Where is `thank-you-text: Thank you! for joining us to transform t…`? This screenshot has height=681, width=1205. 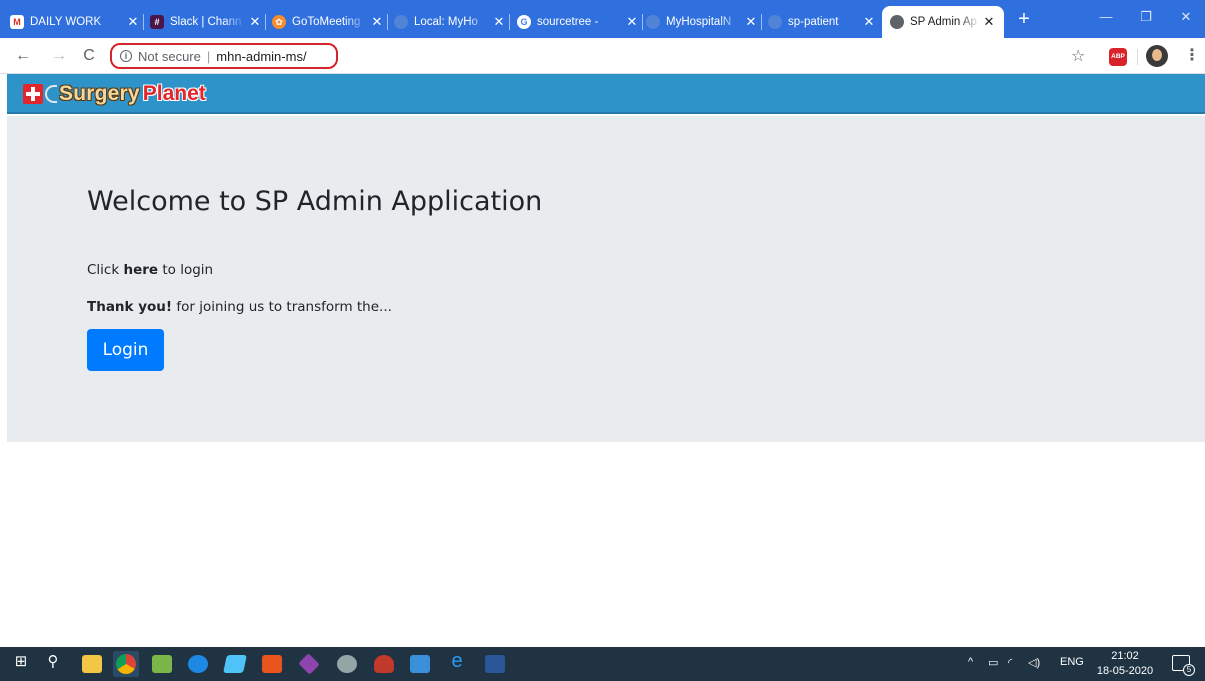 thank-you-text: Thank you! for joining us to transform t… is located at coordinates (239, 307).